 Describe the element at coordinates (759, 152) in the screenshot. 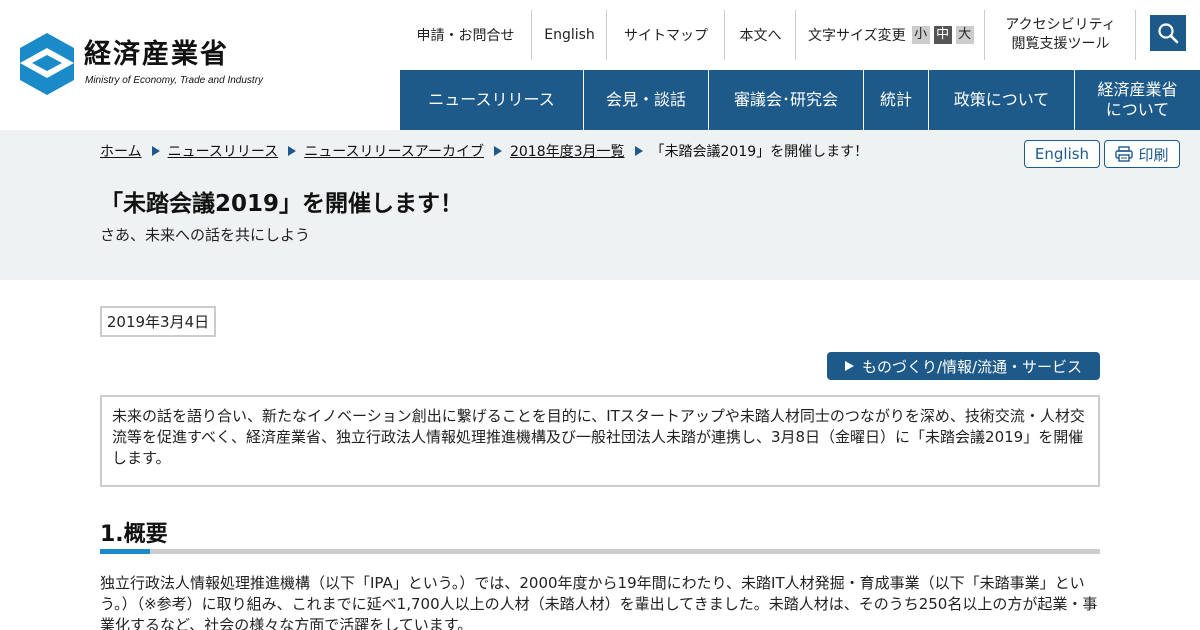

I see `breadcrumb-current: 「未踏会議2019」を開催します！` at that location.